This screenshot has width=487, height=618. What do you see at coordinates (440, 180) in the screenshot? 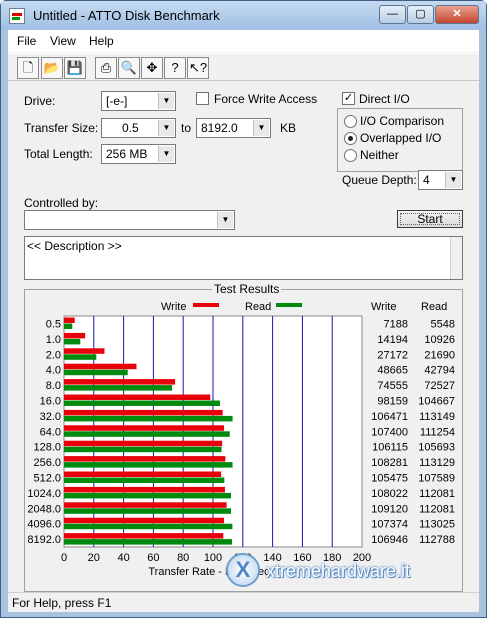
I see `queue-depth-select: 4 ▼` at bounding box center [440, 180].